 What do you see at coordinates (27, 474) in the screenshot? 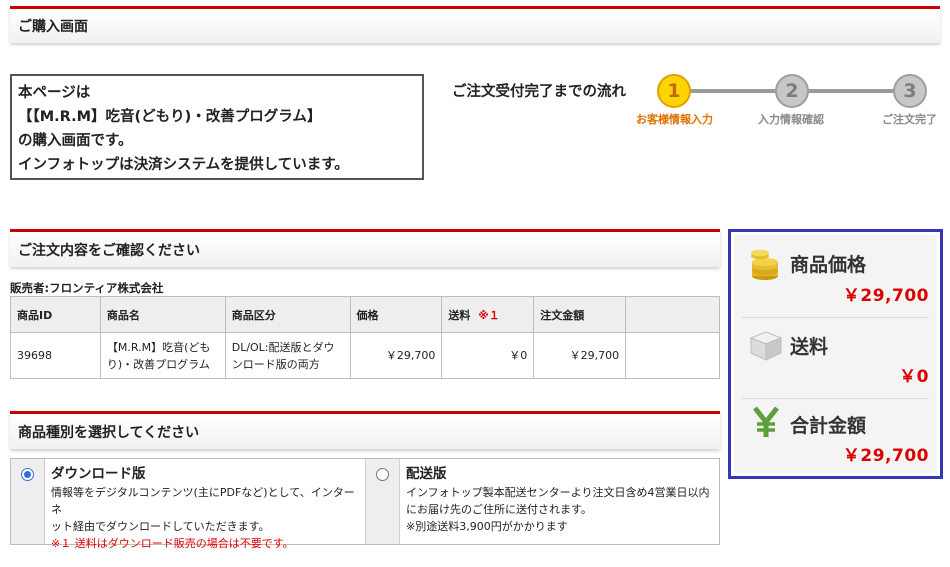
I see `download-radio` at bounding box center [27, 474].